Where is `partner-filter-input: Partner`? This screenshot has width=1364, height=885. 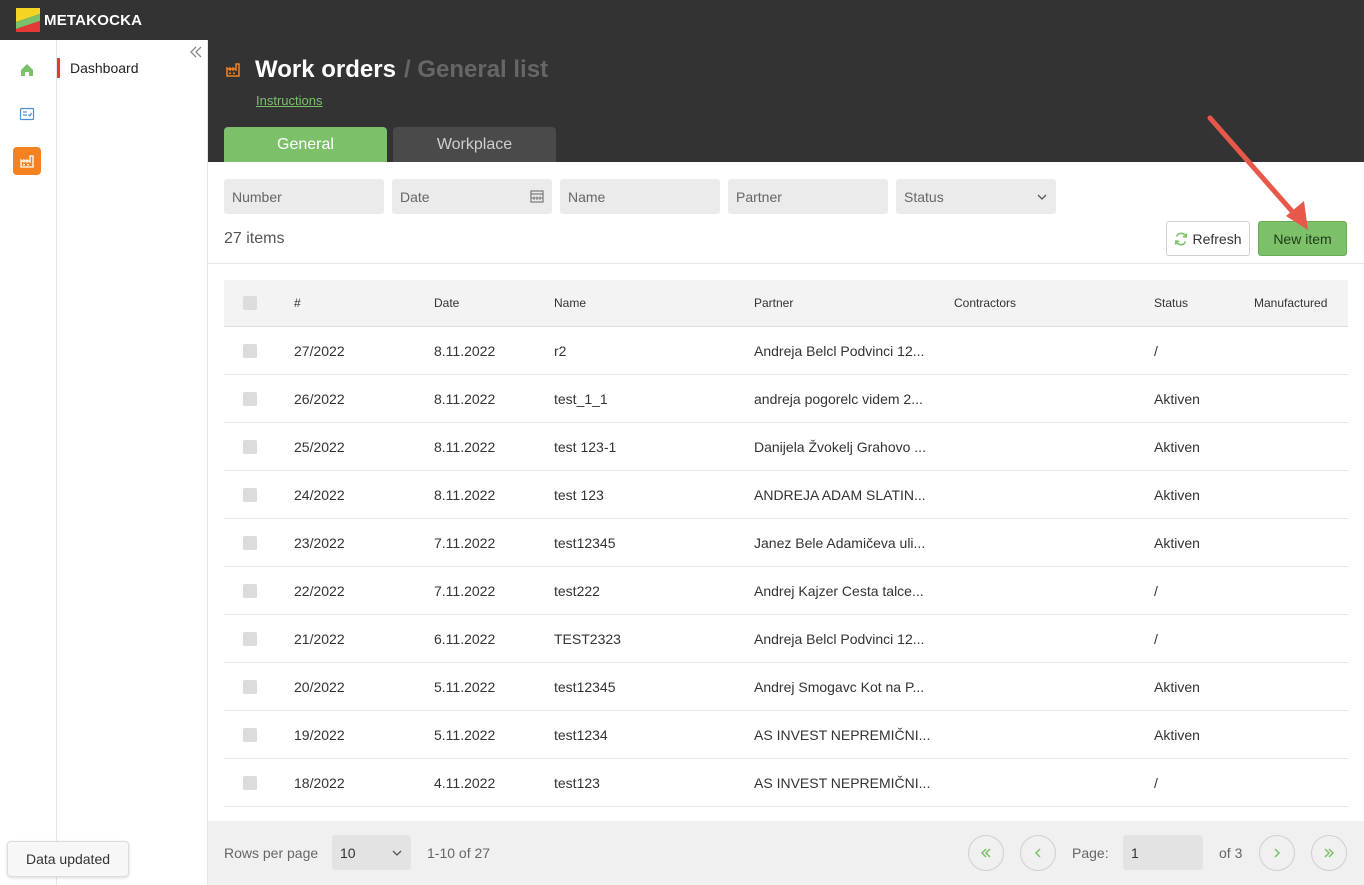 partner-filter-input: Partner is located at coordinates (808, 196).